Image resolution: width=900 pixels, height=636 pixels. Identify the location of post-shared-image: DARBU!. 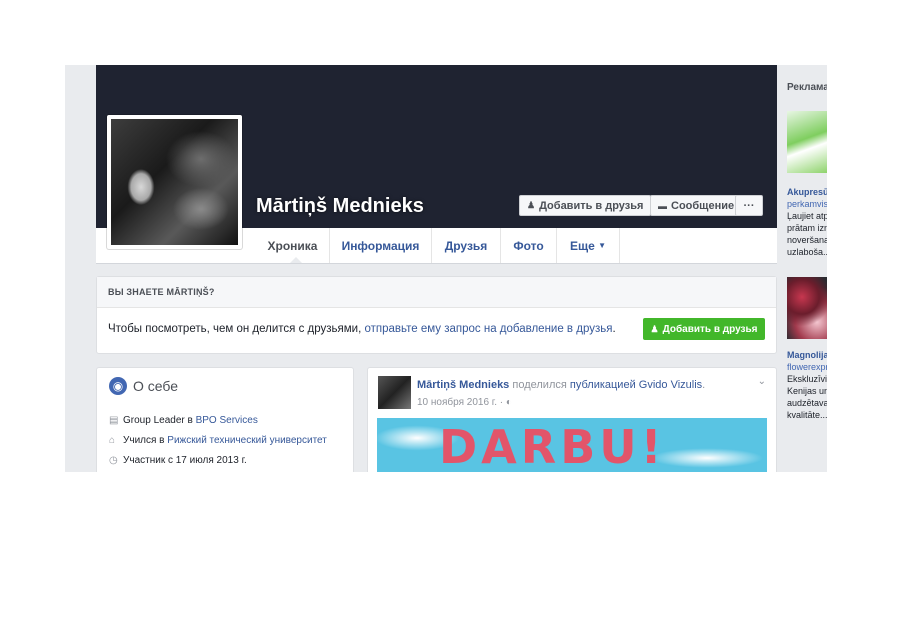
(572, 445).